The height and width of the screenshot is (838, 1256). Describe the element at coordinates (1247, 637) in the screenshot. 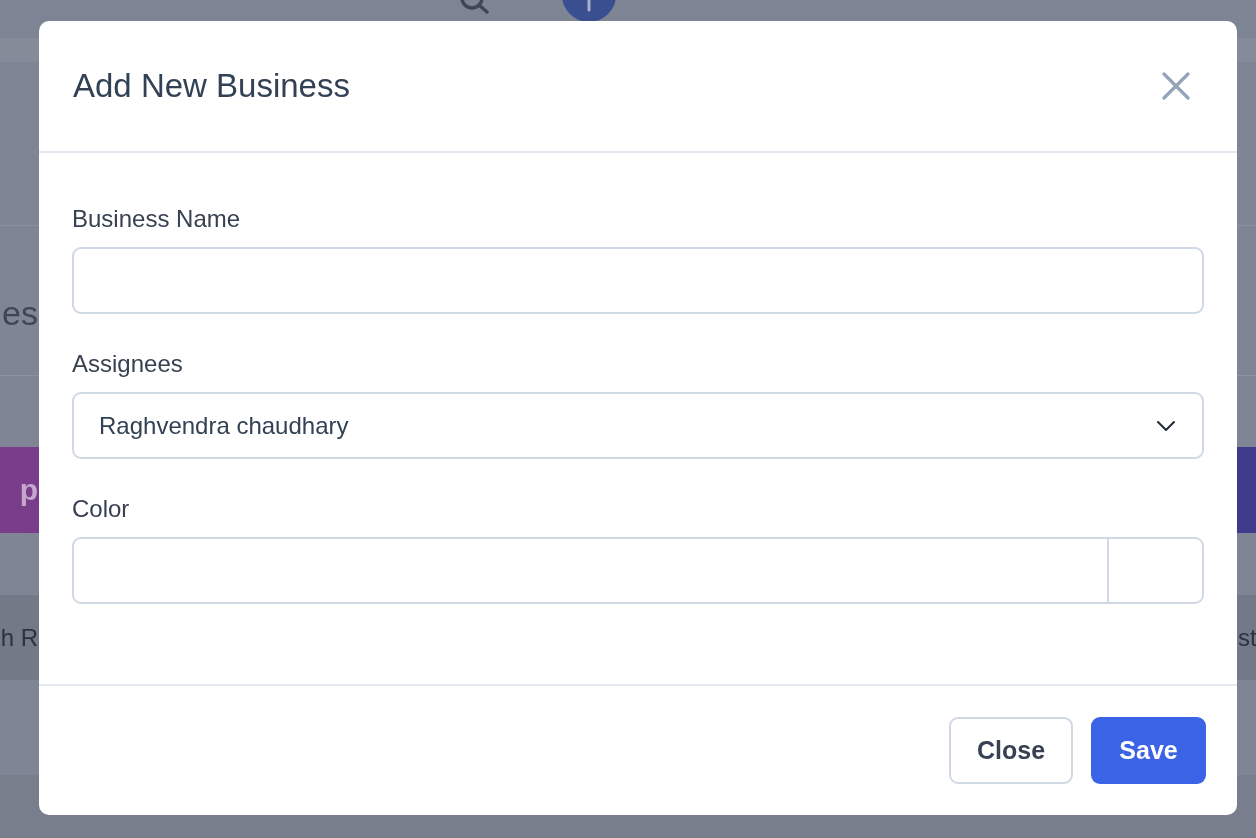

I see `table-cell: st` at that location.